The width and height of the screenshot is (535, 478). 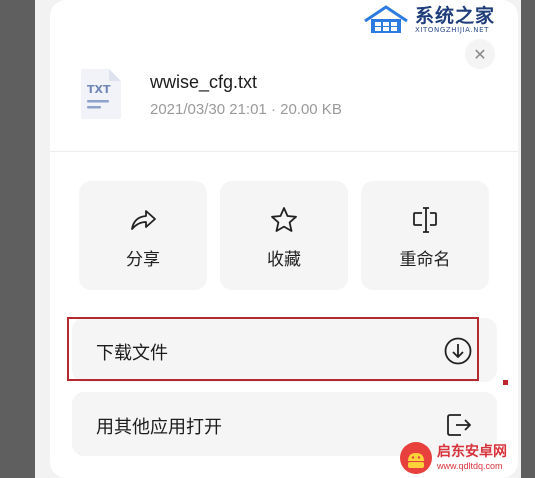 I want to click on watermark-qidong: 启东安卓网 www.qdltdq.com, so click(x=467, y=457).